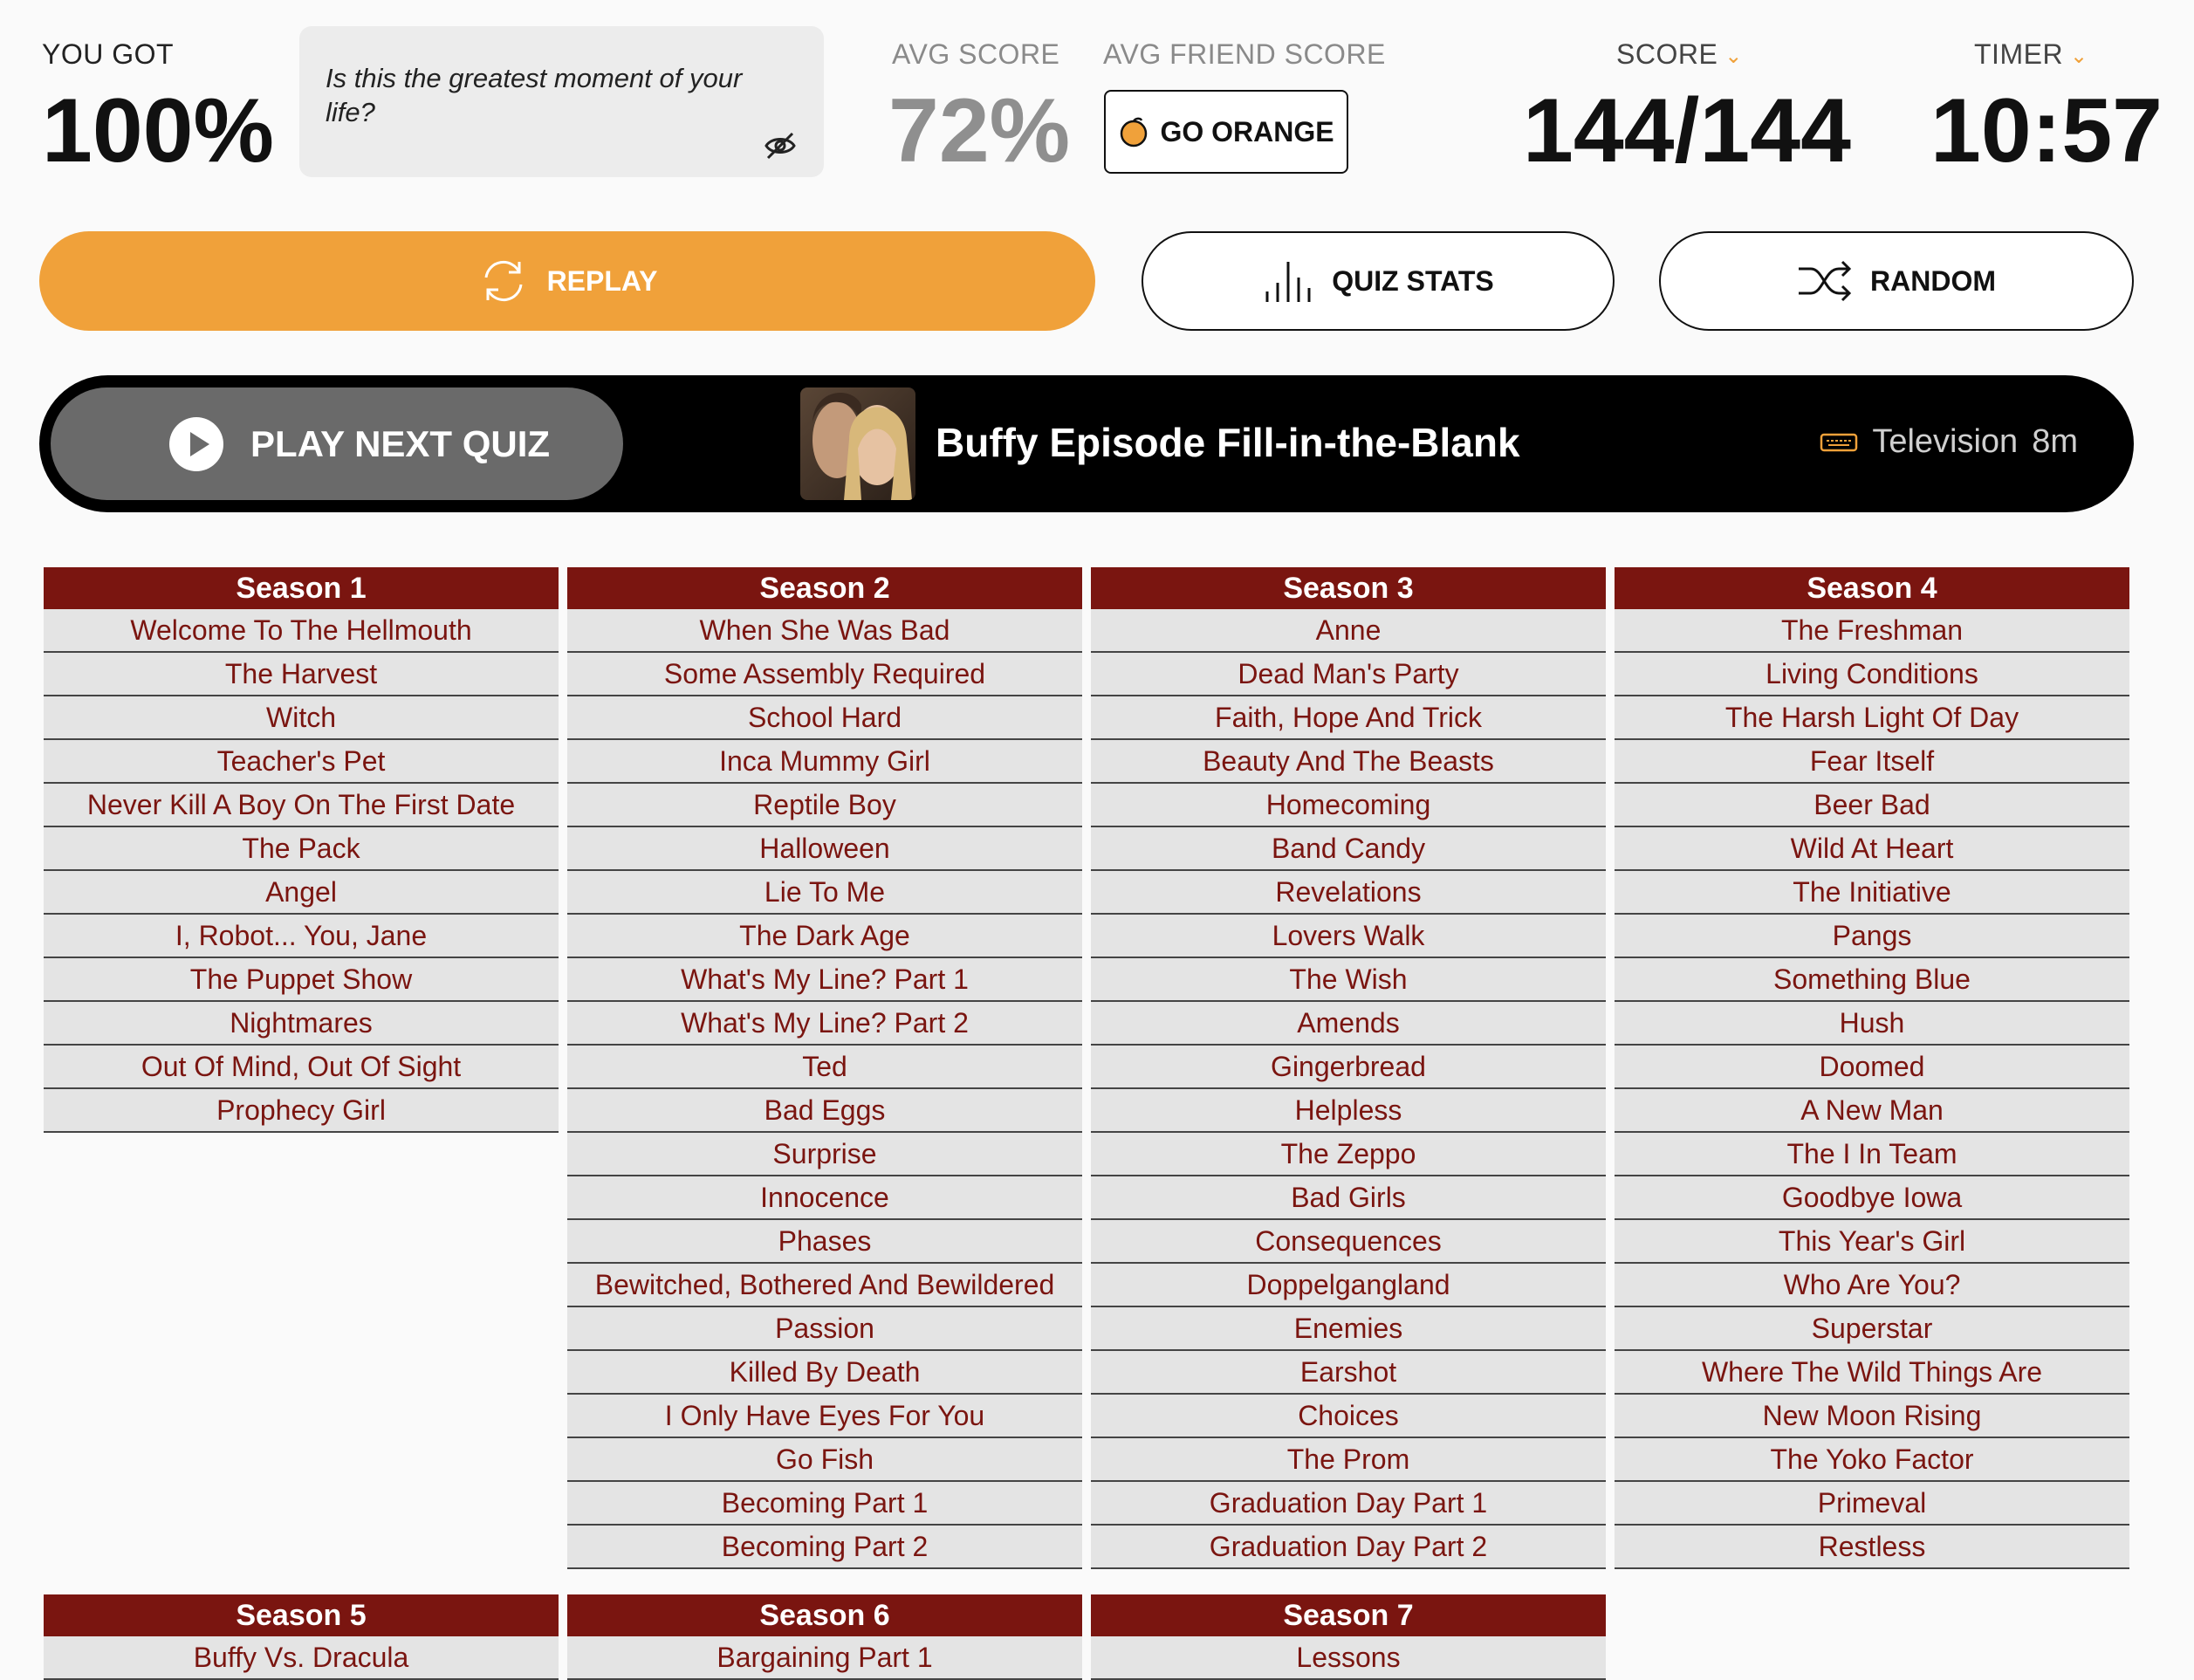 The height and width of the screenshot is (1680, 2194). What do you see at coordinates (301, 718) in the screenshot?
I see `episode-answer: Witch` at bounding box center [301, 718].